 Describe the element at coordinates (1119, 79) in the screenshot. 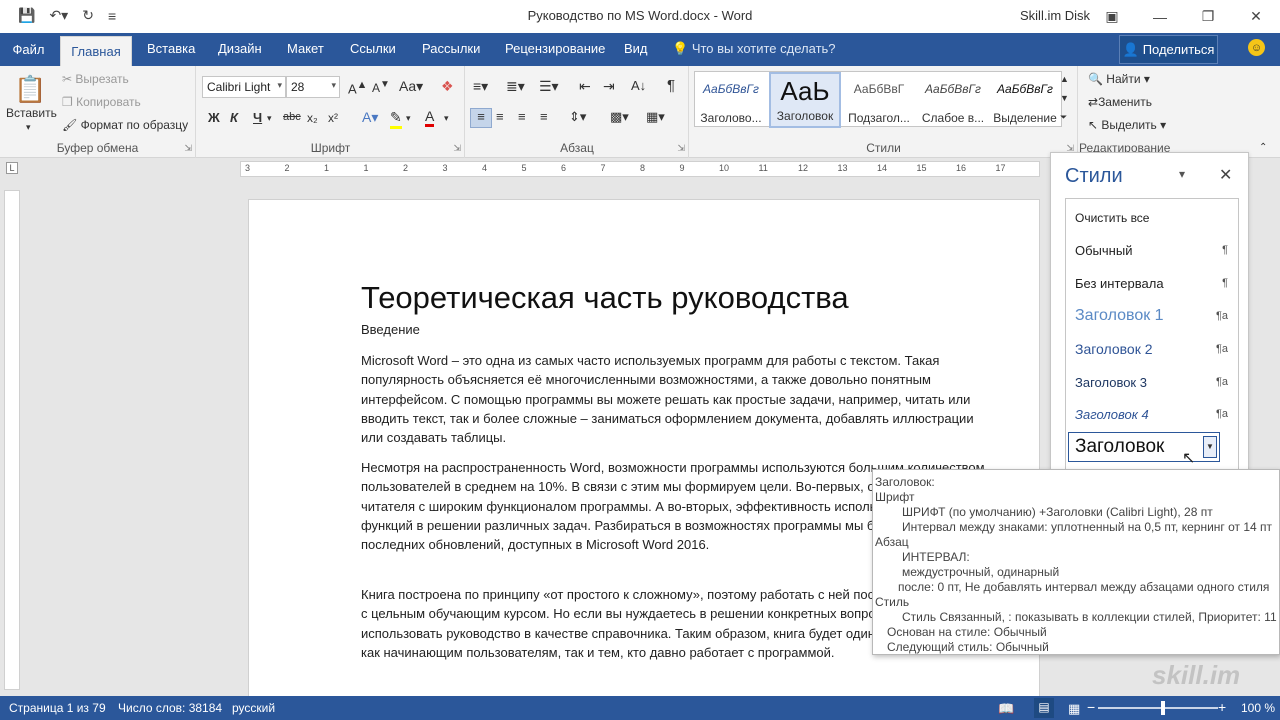

I see `find-button: 🔍 Найти ▾` at that location.